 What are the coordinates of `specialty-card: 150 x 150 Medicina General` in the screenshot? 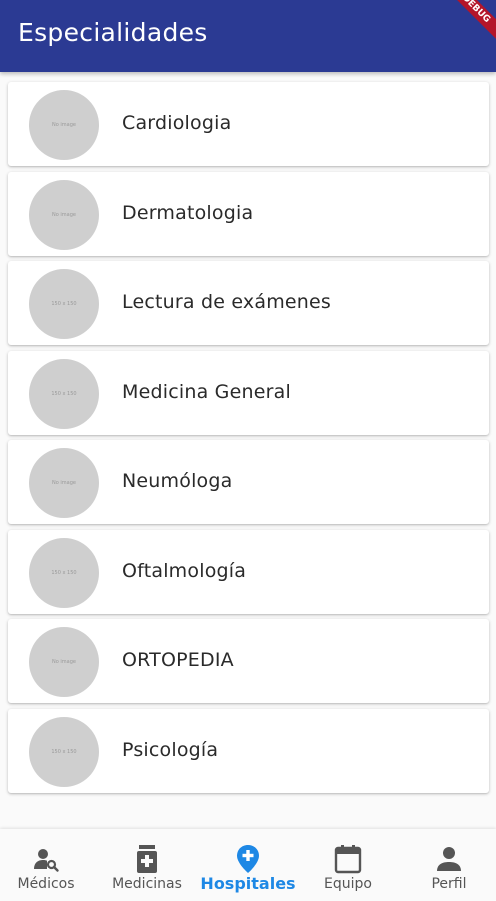 It's located at (248, 393).